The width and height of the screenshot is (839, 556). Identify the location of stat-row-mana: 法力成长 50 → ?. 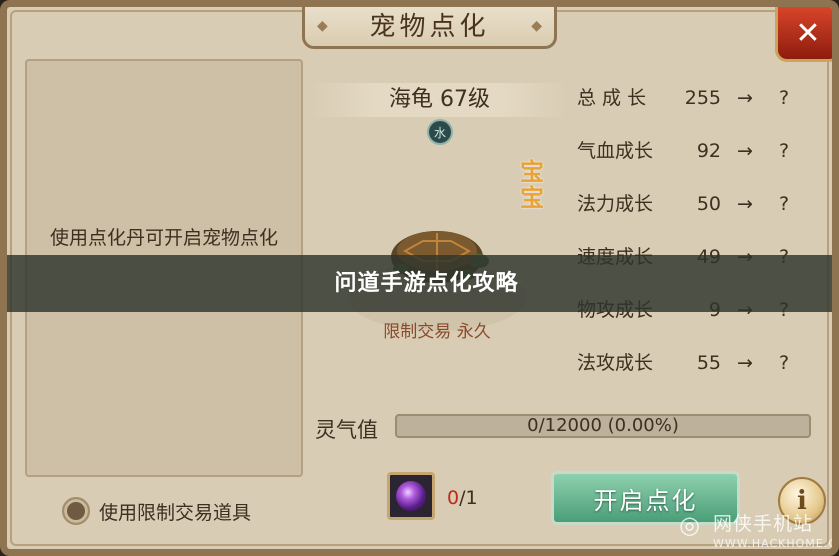
(692, 204).